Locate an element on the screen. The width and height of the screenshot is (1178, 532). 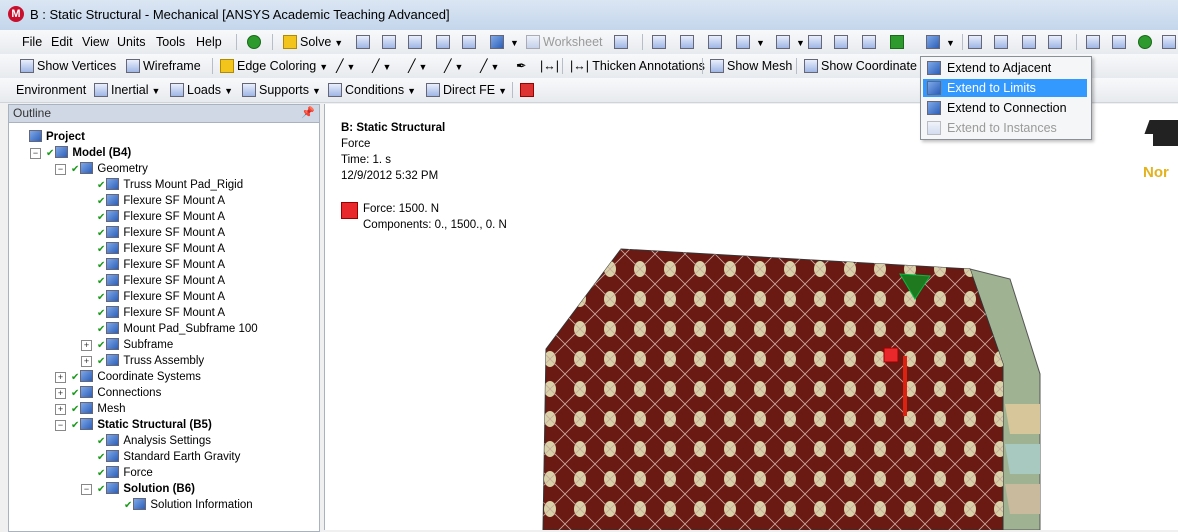
supports-button: Supports ▼ is located at coordinates (281, 90).